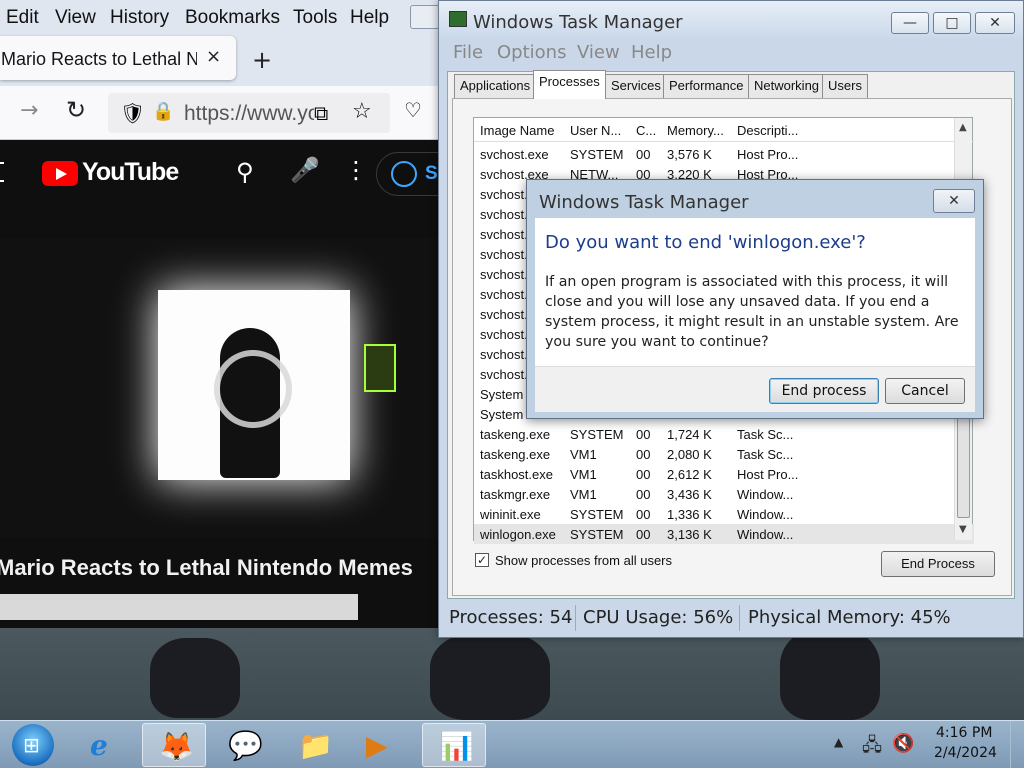 The width and height of the screenshot is (1024, 768). I want to click on minimize-button: —, so click(910, 23).